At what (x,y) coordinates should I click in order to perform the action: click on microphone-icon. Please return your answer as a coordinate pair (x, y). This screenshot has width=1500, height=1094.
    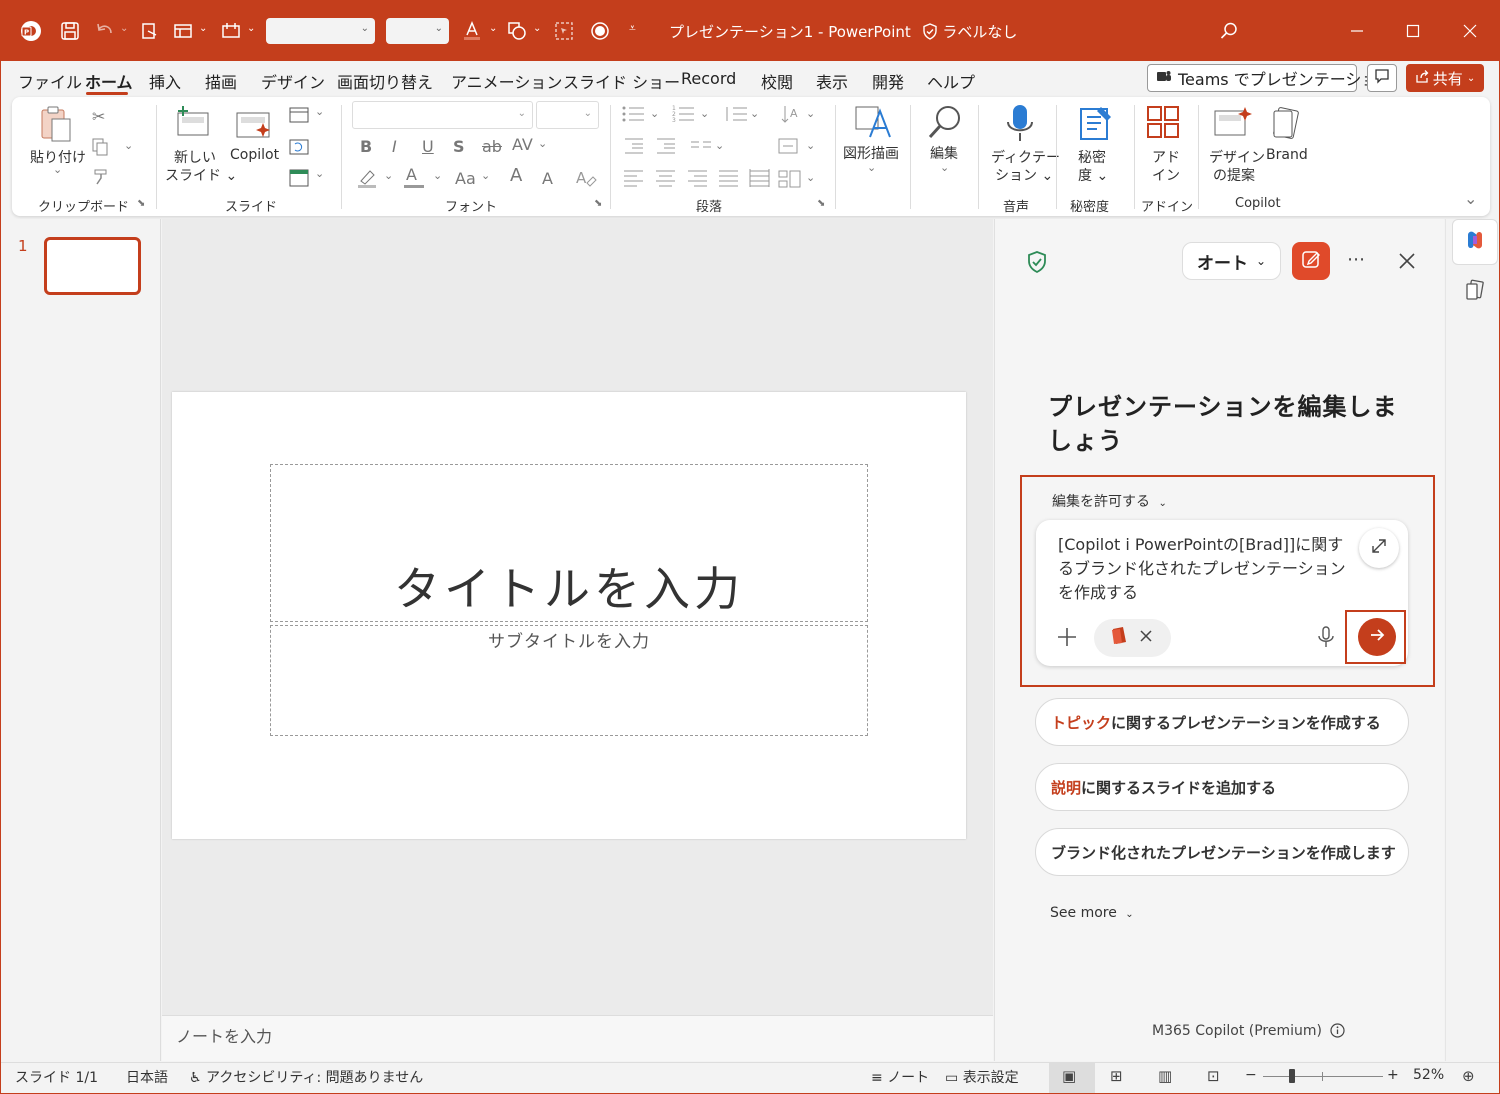
    Looking at the image, I should click on (1020, 126).